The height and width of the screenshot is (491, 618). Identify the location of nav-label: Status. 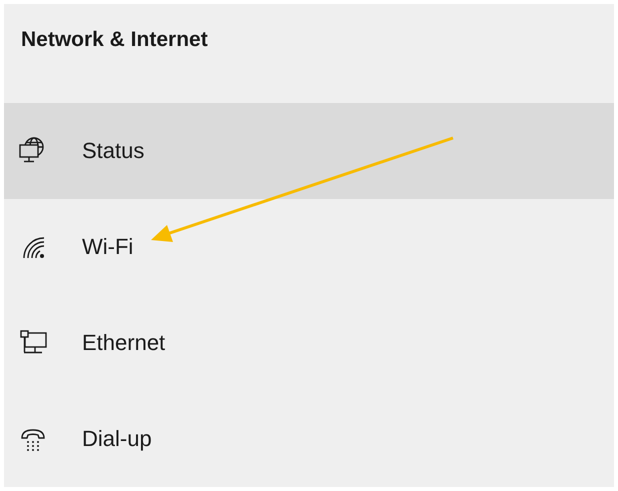
(113, 151).